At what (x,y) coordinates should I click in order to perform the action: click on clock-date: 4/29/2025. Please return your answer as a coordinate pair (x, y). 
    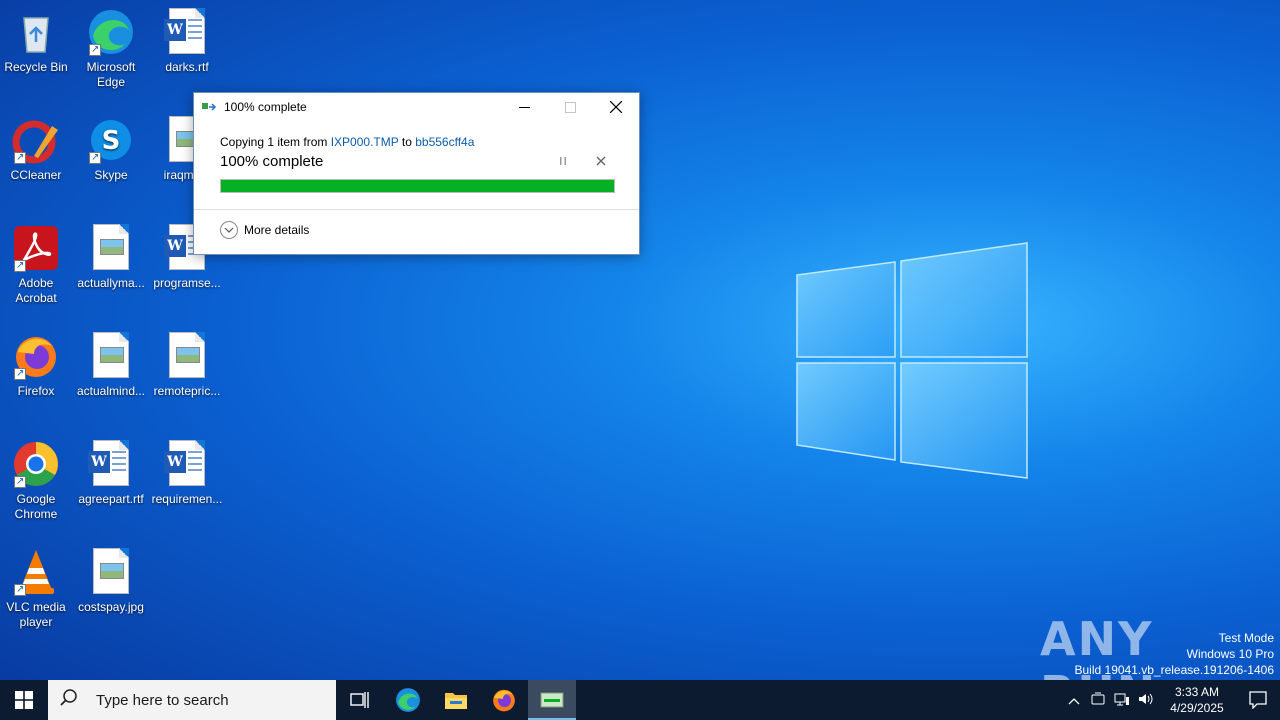
    Looking at the image, I should click on (1197, 708).